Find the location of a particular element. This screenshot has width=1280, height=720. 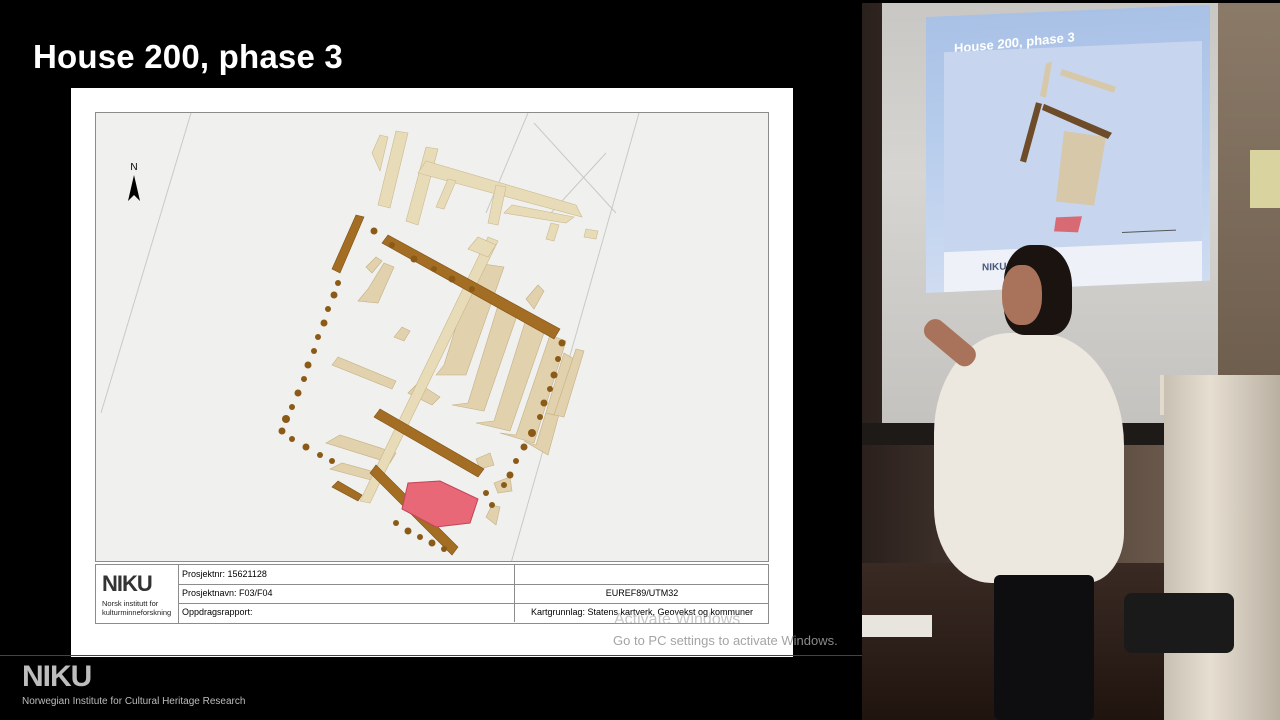

activate-windows-title: Activate Windows is located at coordinates (677, 619).